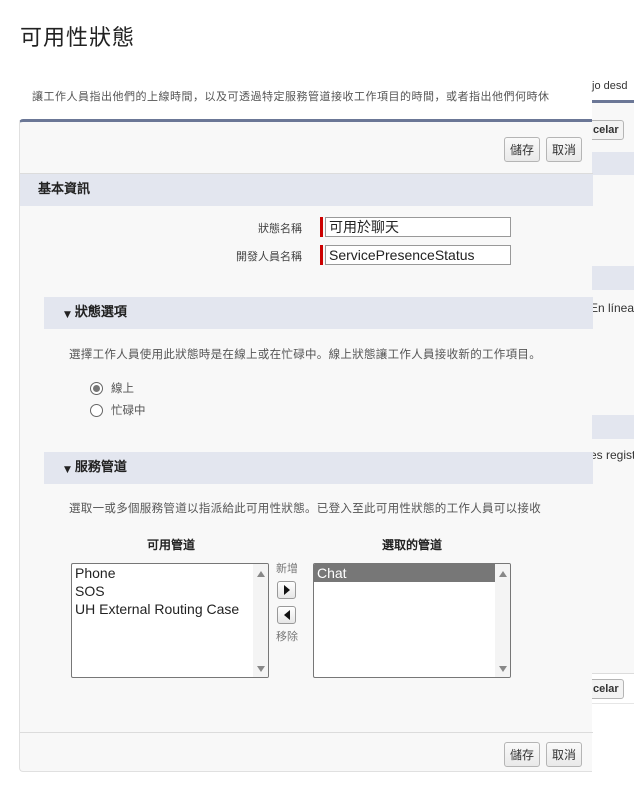  I want to click on section-status-options-title: 狀態選項, so click(100, 312).